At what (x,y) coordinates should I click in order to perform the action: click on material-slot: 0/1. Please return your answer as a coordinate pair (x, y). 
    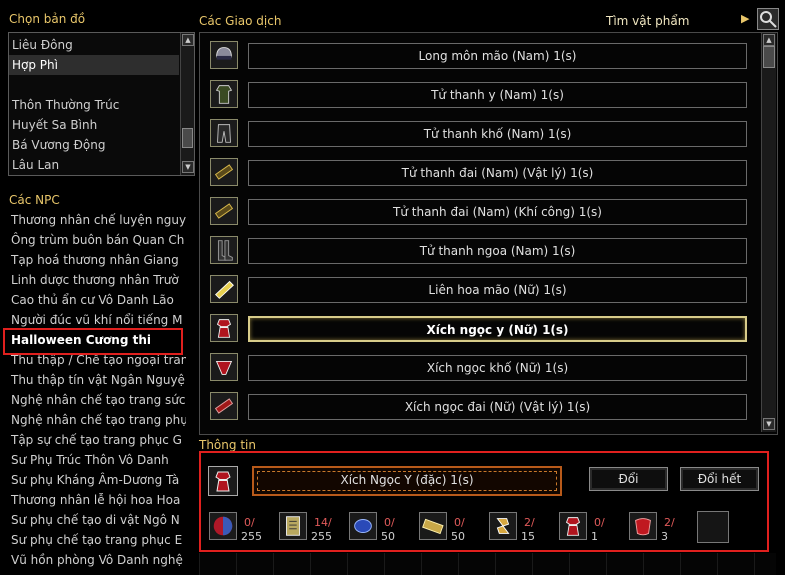
    Looking at the image, I should click on (594, 529).